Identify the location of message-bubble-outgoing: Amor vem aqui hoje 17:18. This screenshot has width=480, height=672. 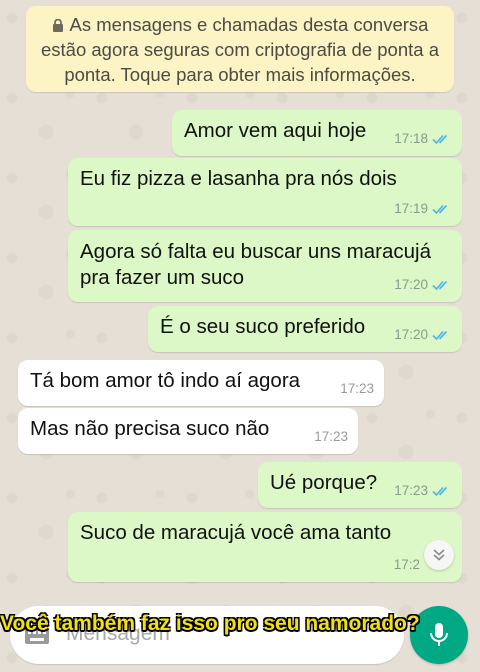
(317, 133).